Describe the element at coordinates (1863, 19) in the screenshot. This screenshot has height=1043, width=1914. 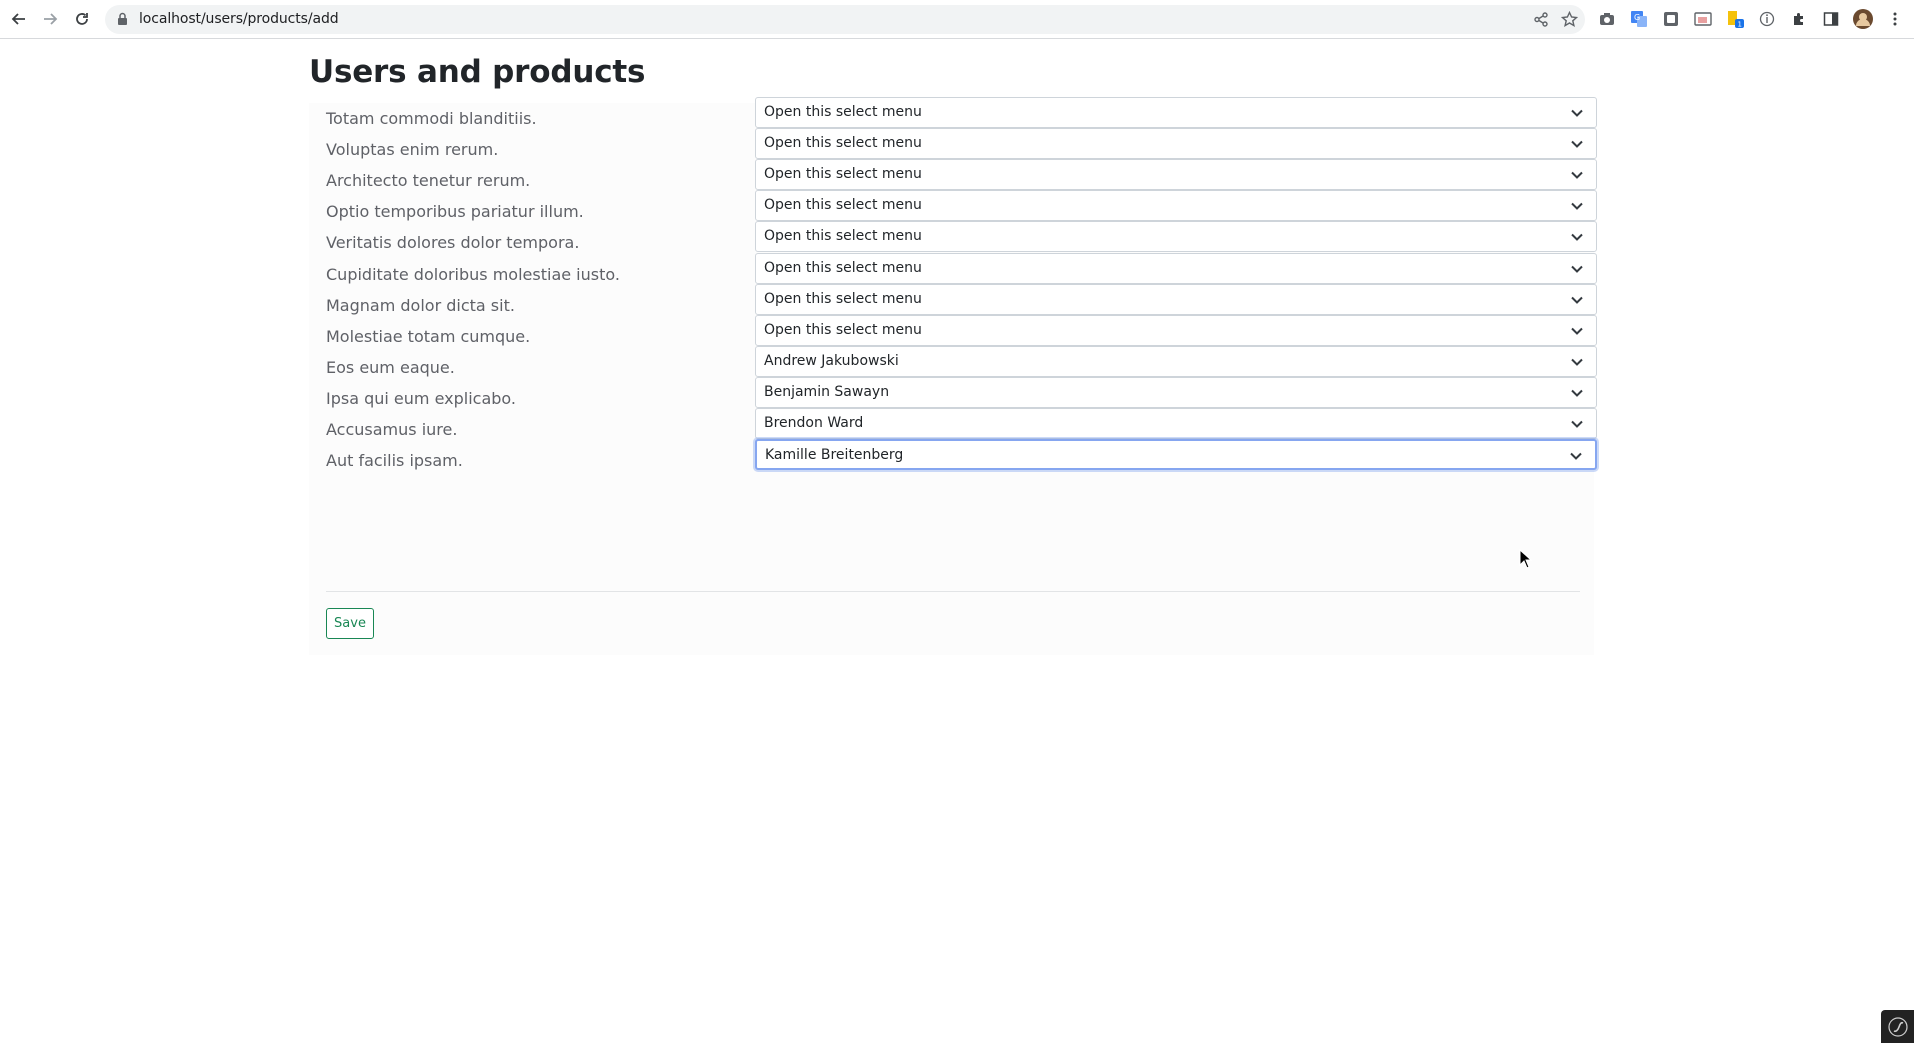
I see `profile-avatar-icon` at that location.